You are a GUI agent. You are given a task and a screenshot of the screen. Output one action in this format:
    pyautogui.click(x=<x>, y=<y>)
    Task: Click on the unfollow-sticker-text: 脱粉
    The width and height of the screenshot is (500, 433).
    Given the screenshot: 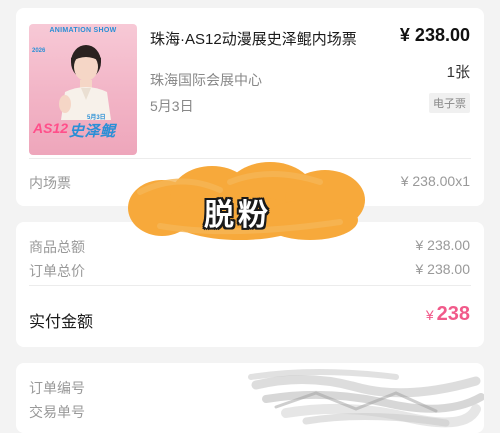 What is the action you would take?
    pyautogui.click(x=238, y=215)
    